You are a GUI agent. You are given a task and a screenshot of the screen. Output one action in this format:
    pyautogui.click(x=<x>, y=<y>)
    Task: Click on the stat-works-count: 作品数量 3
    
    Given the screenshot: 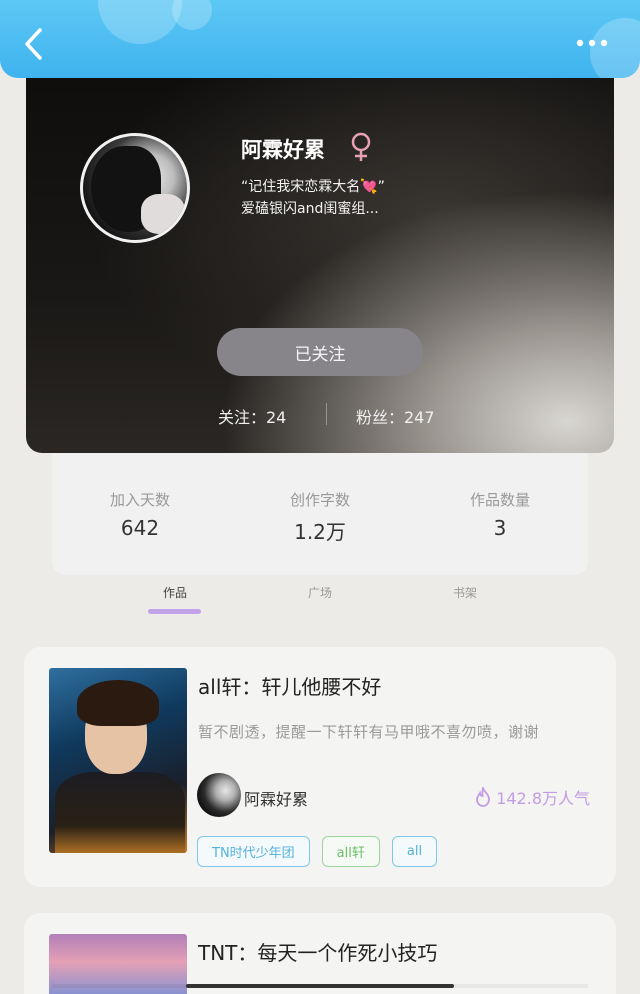 What is the action you would take?
    pyautogui.click(x=500, y=514)
    